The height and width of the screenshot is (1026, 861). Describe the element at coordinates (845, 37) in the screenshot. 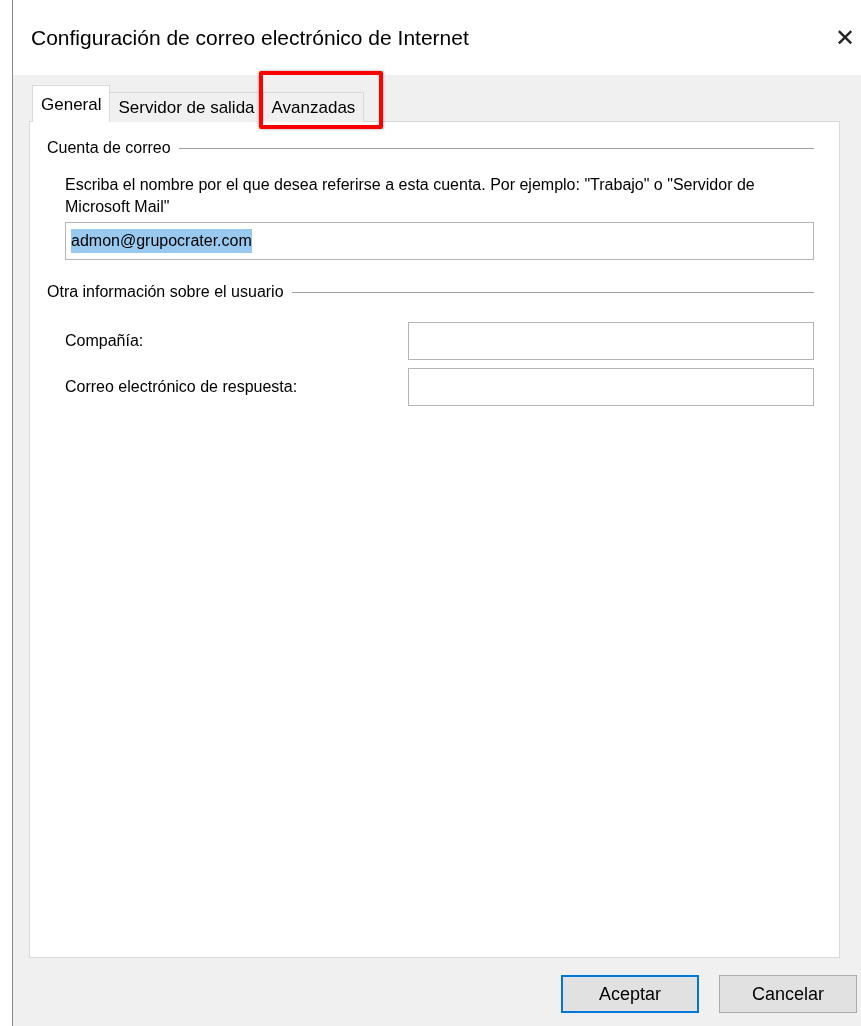

I see `close-button: ✕` at that location.